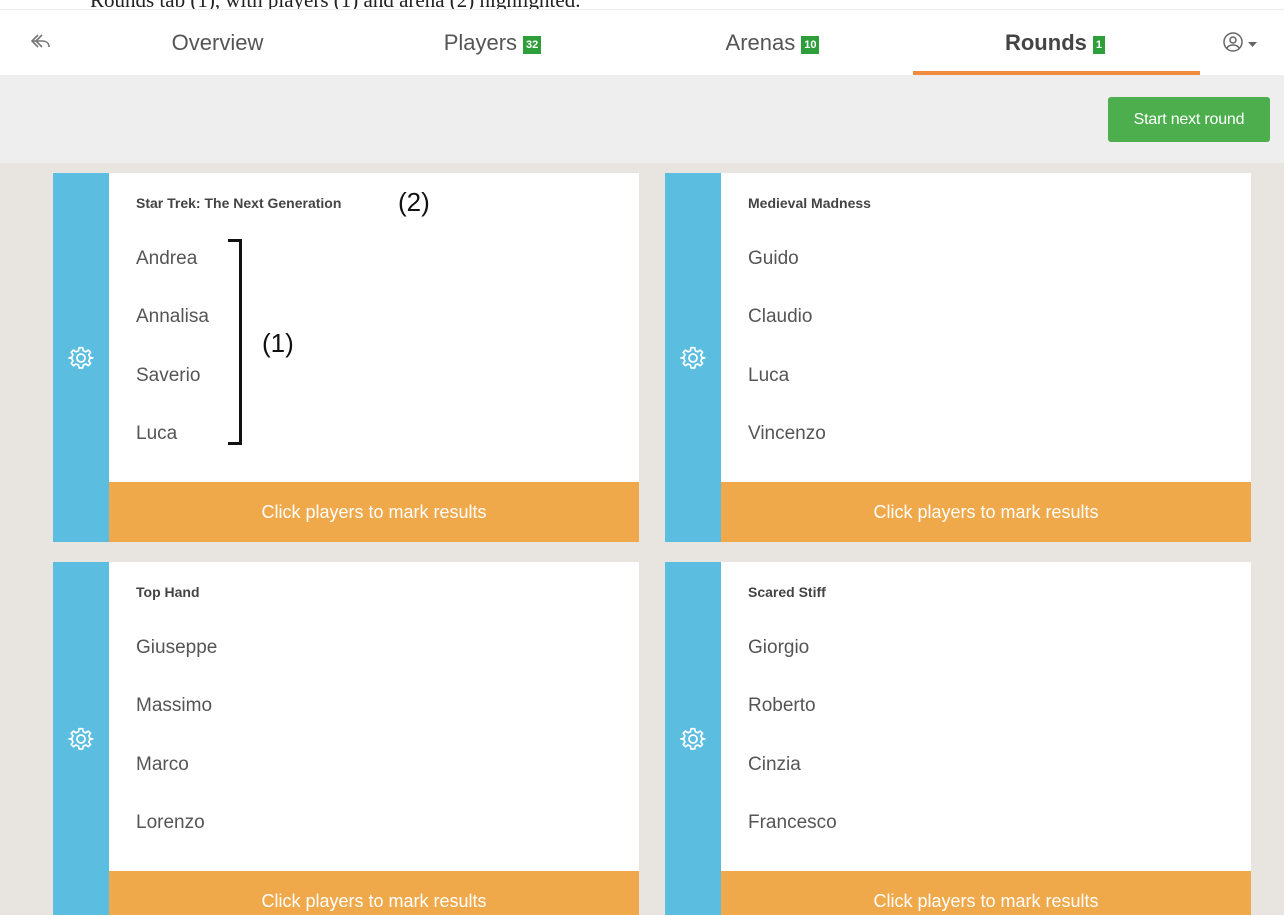 Image resolution: width=1284 pixels, height=915 pixels. I want to click on rounds-count-badge: 1, so click(1098, 44).